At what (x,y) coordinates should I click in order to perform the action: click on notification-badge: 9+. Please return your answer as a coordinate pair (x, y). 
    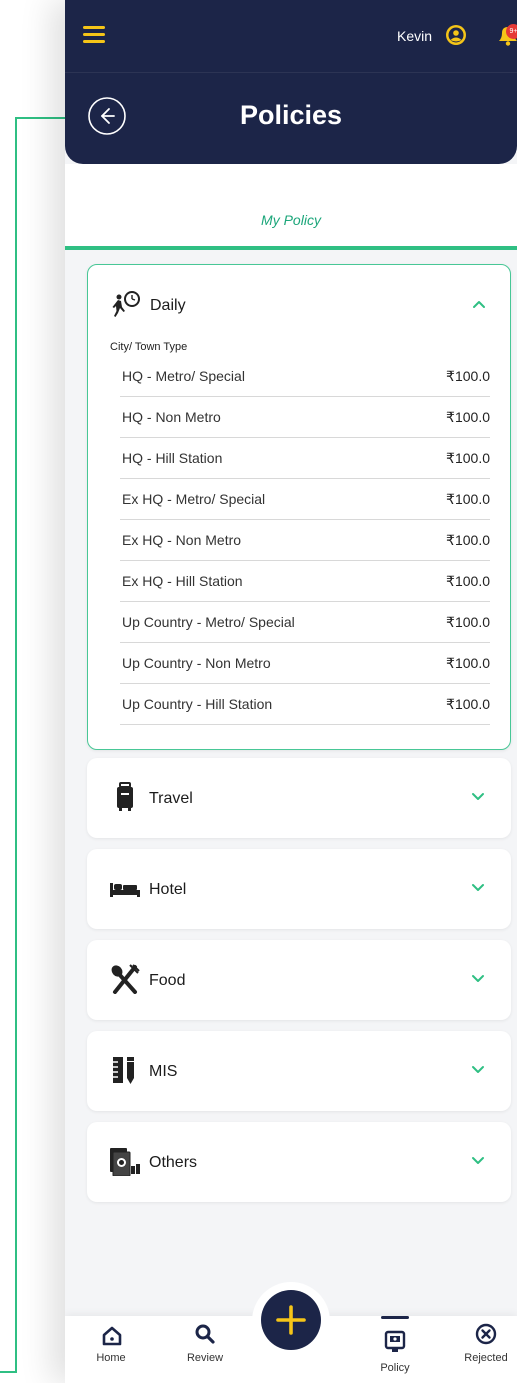
    Looking at the image, I should click on (511, 31).